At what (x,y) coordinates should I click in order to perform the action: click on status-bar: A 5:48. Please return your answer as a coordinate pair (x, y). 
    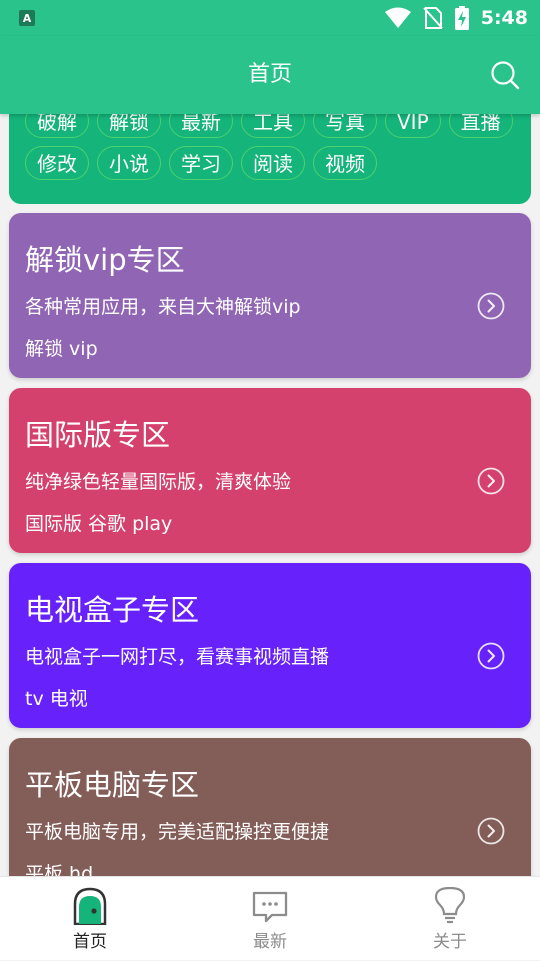
    Looking at the image, I should click on (270, 18).